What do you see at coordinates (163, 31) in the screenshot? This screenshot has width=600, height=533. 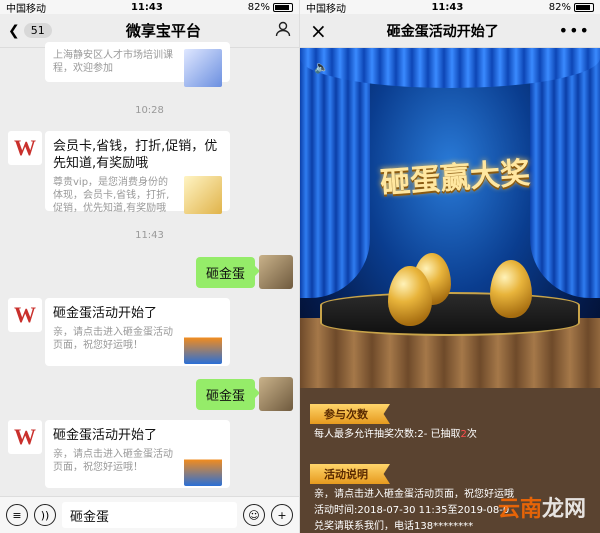 I see `chat-title: 微享宝平台` at bounding box center [163, 31].